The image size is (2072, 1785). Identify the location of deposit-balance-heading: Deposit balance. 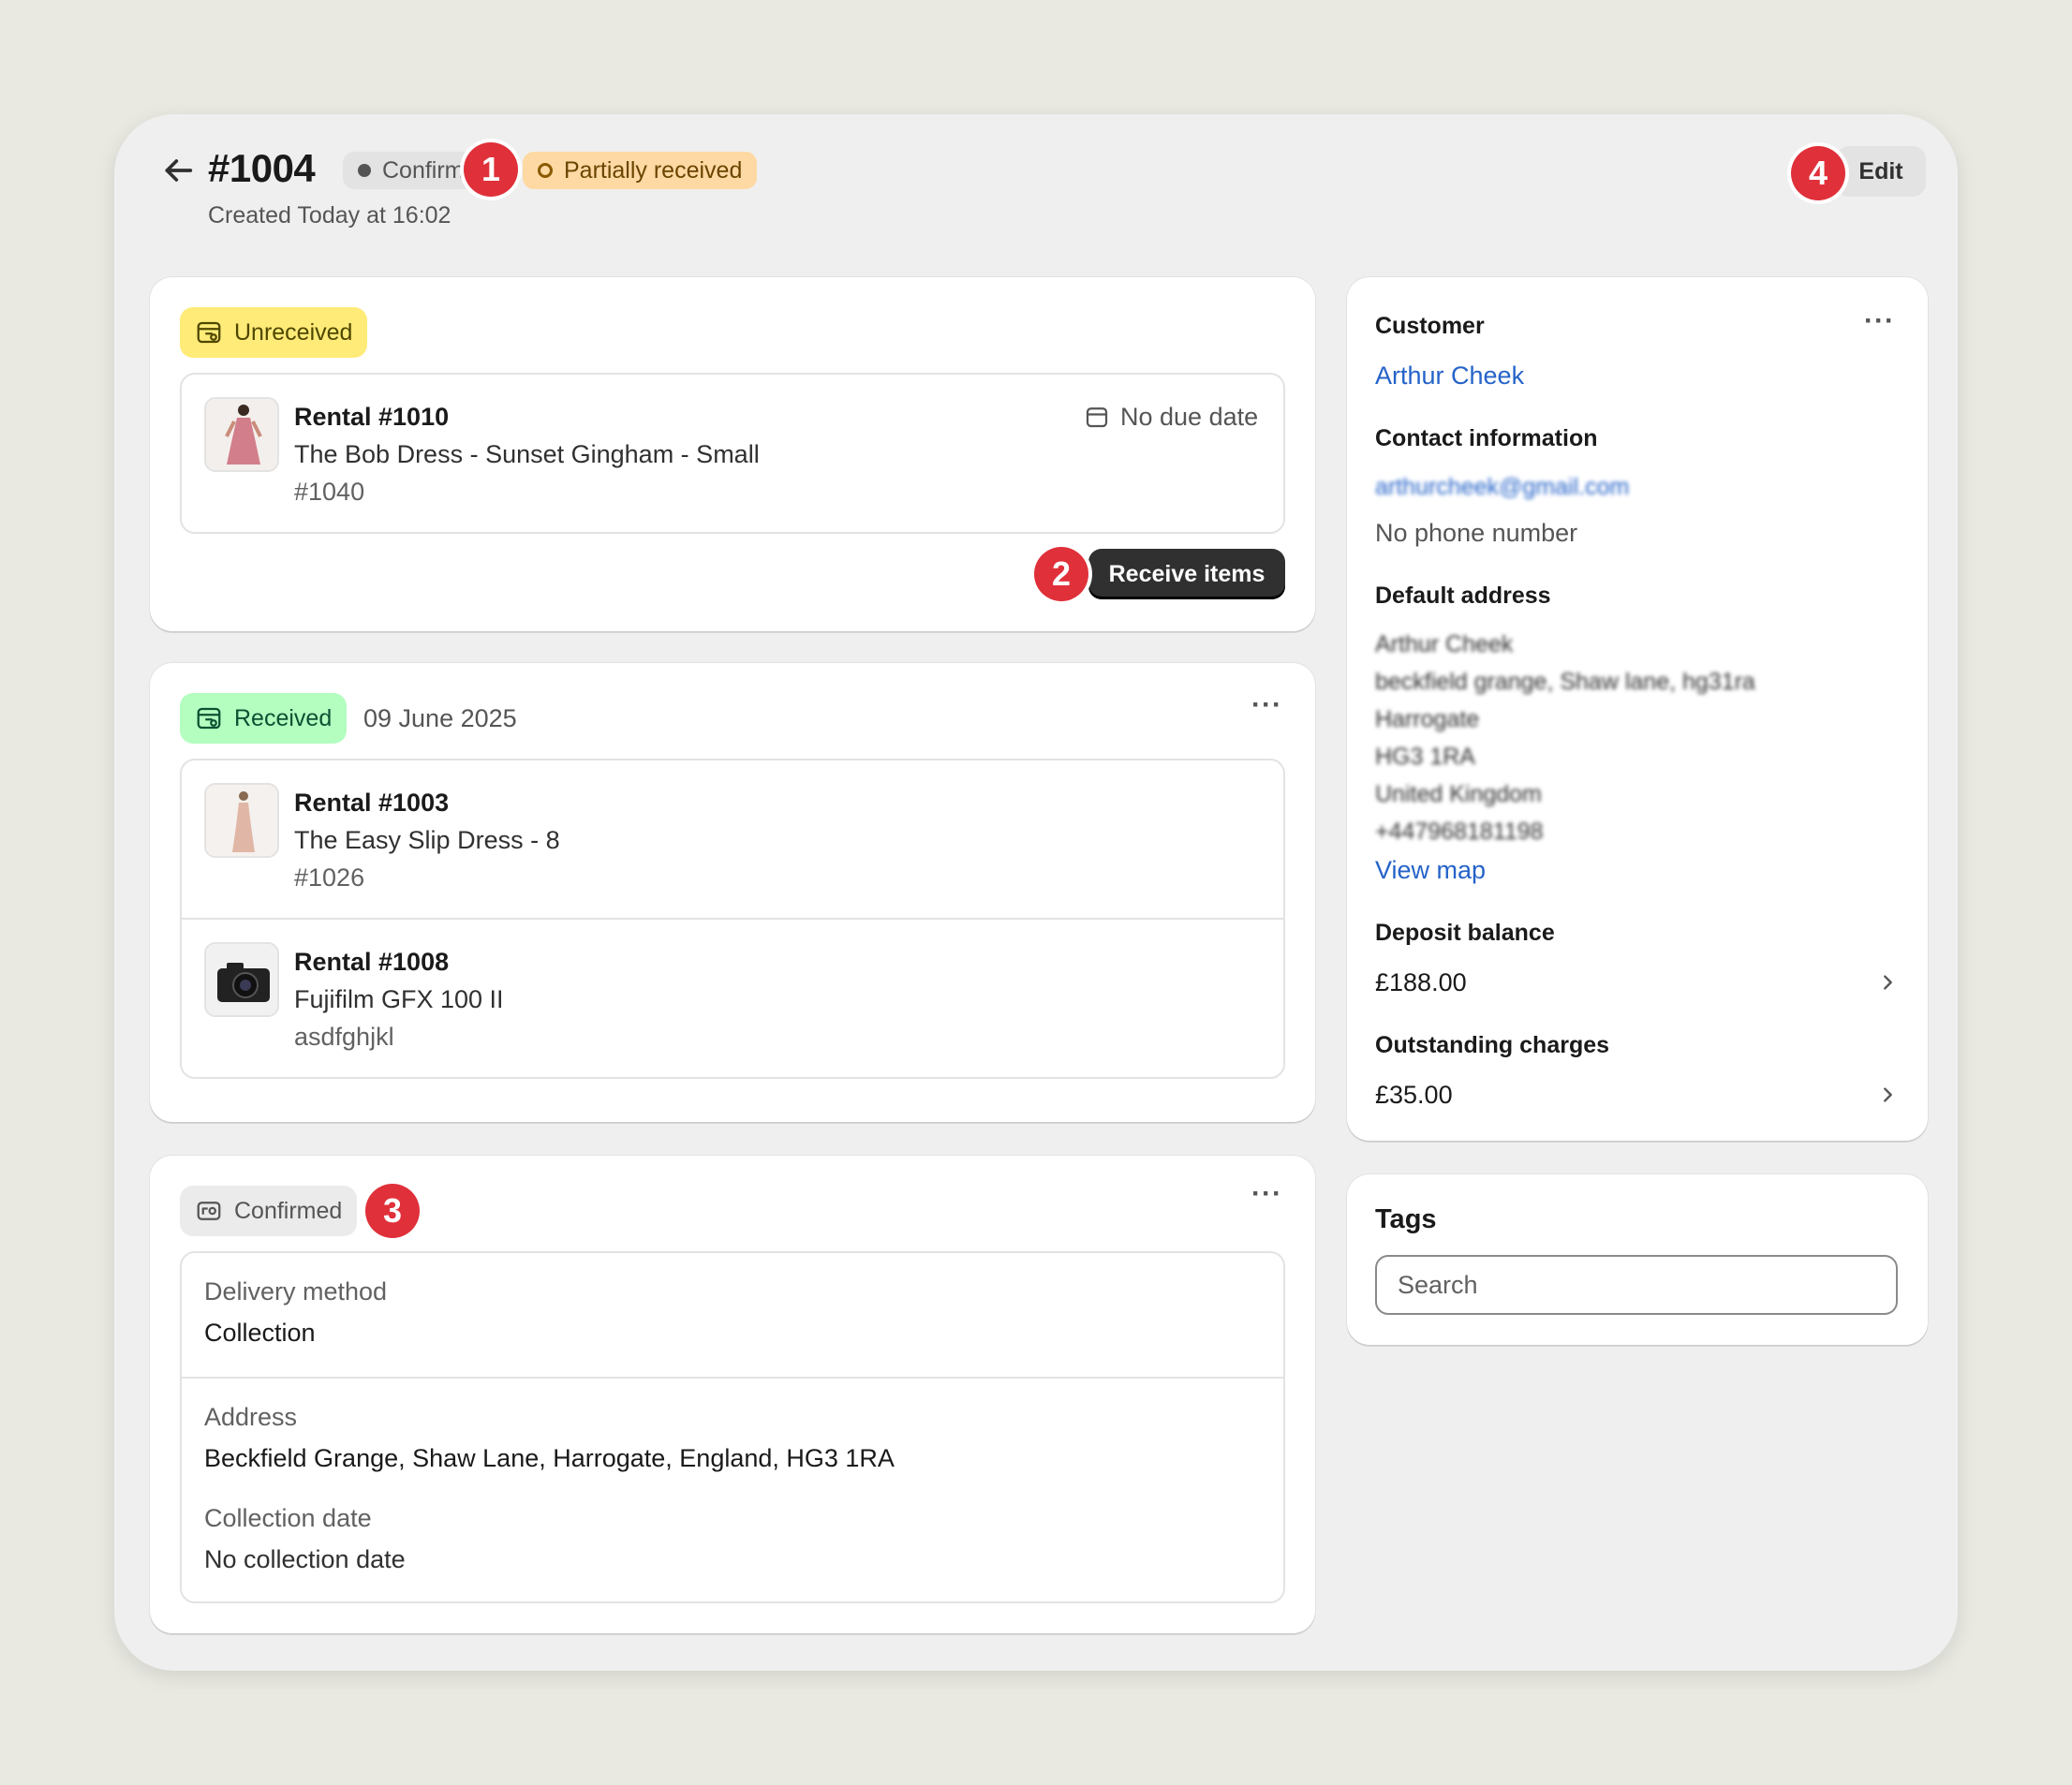
(1465, 933).